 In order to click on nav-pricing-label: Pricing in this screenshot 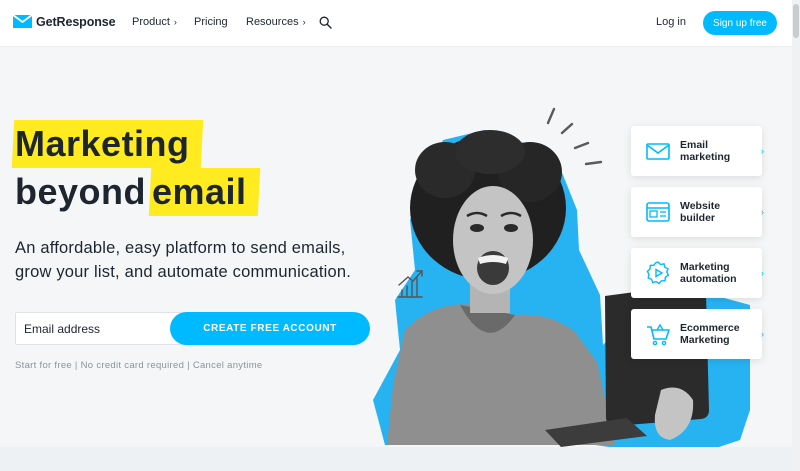, I will do `click(211, 22)`.